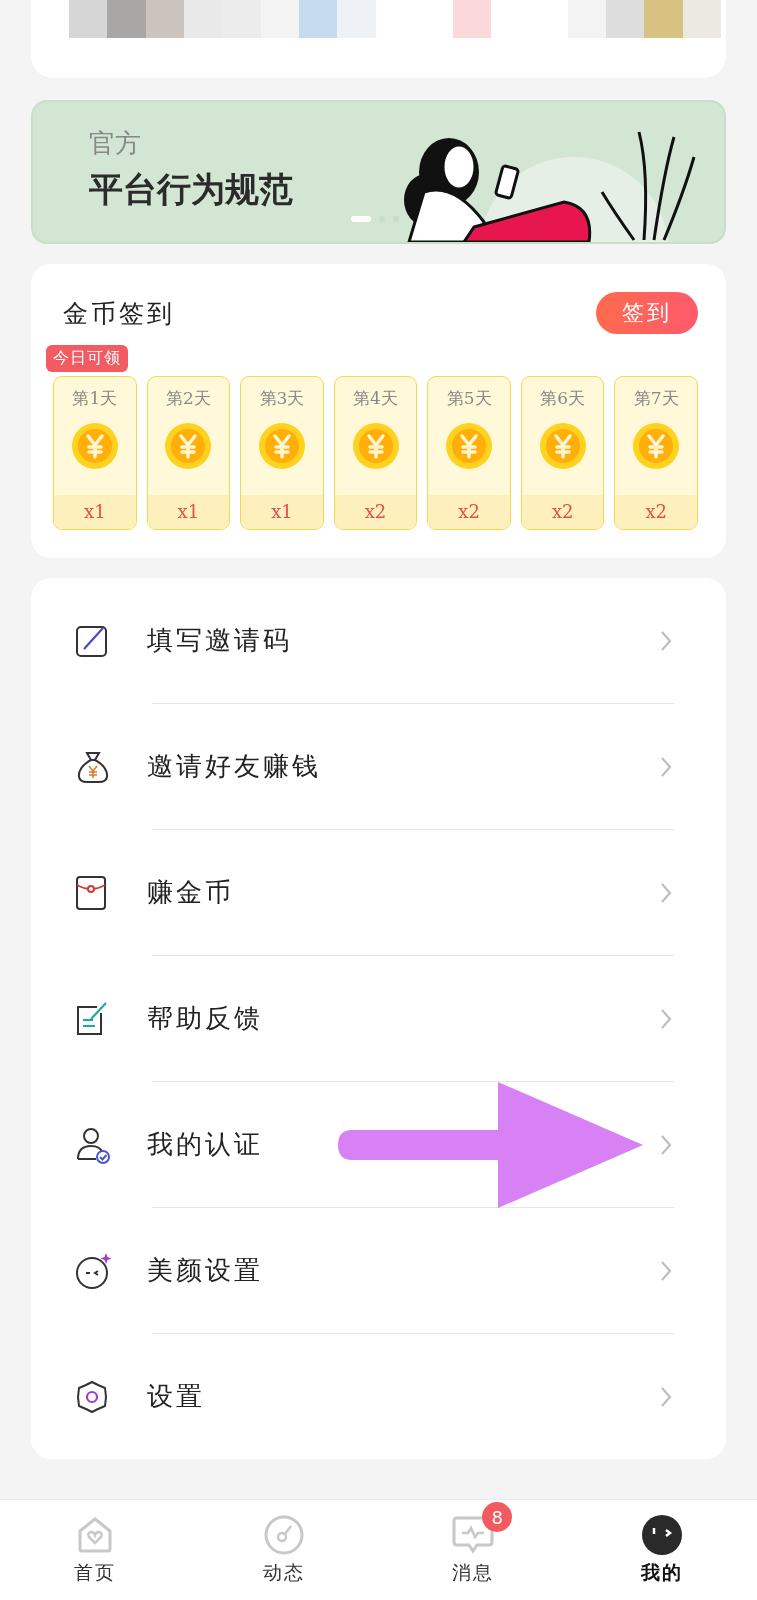 This screenshot has height=1600, width=757. Describe the element at coordinates (378, 1396) in the screenshot. I see `menu-item: 设置` at that location.